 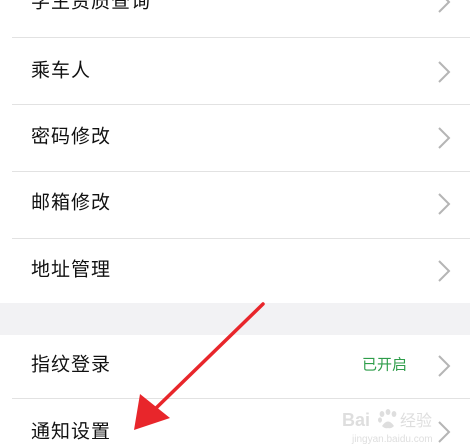 I want to click on settings-item-label: 密码修改, so click(x=71, y=136).